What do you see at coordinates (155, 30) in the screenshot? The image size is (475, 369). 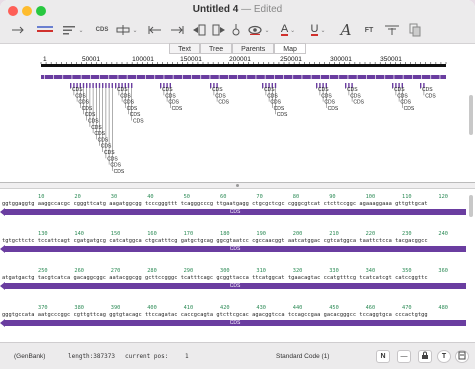 I see `go-to-start-icon` at bounding box center [155, 30].